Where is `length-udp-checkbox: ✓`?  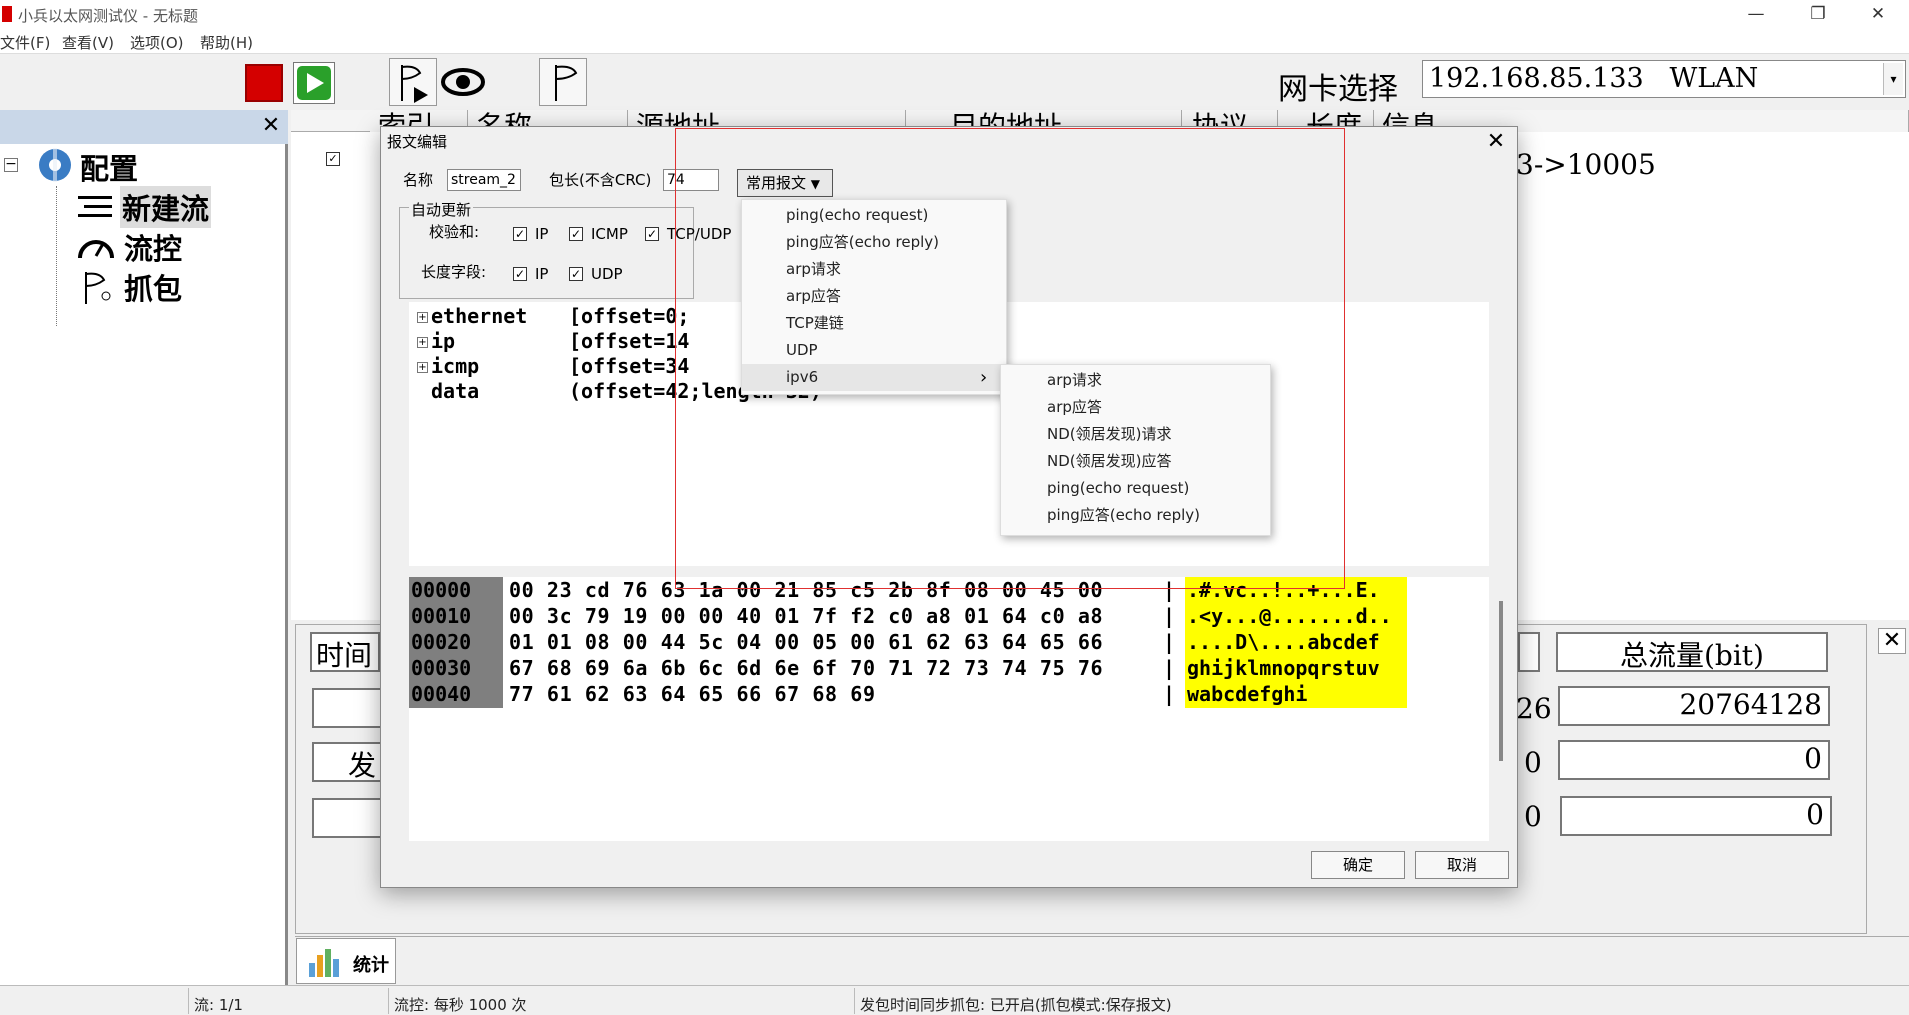
length-udp-checkbox: ✓ is located at coordinates (576, 274).